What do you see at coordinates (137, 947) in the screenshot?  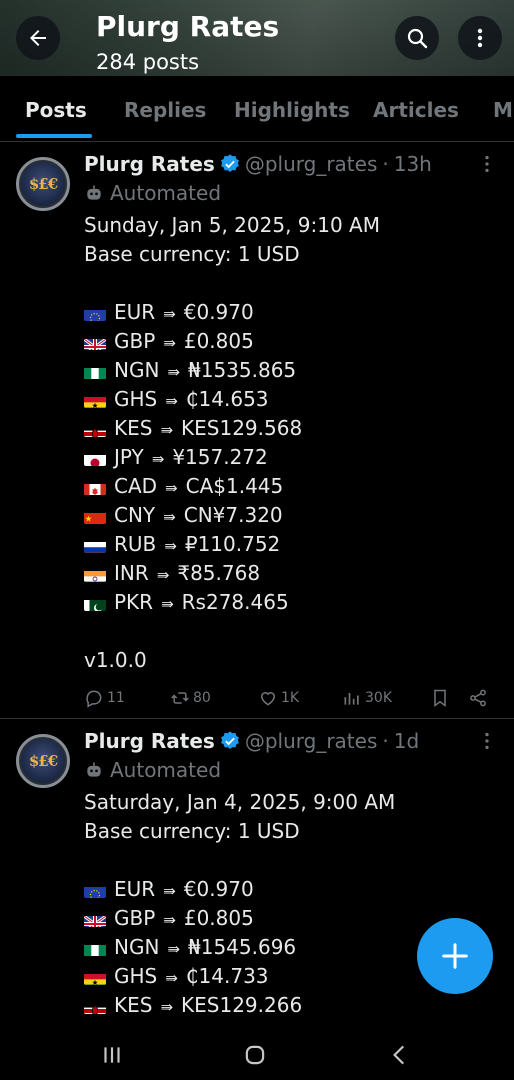 I see `currency-code: NGN` at bounding box center [137, 947].